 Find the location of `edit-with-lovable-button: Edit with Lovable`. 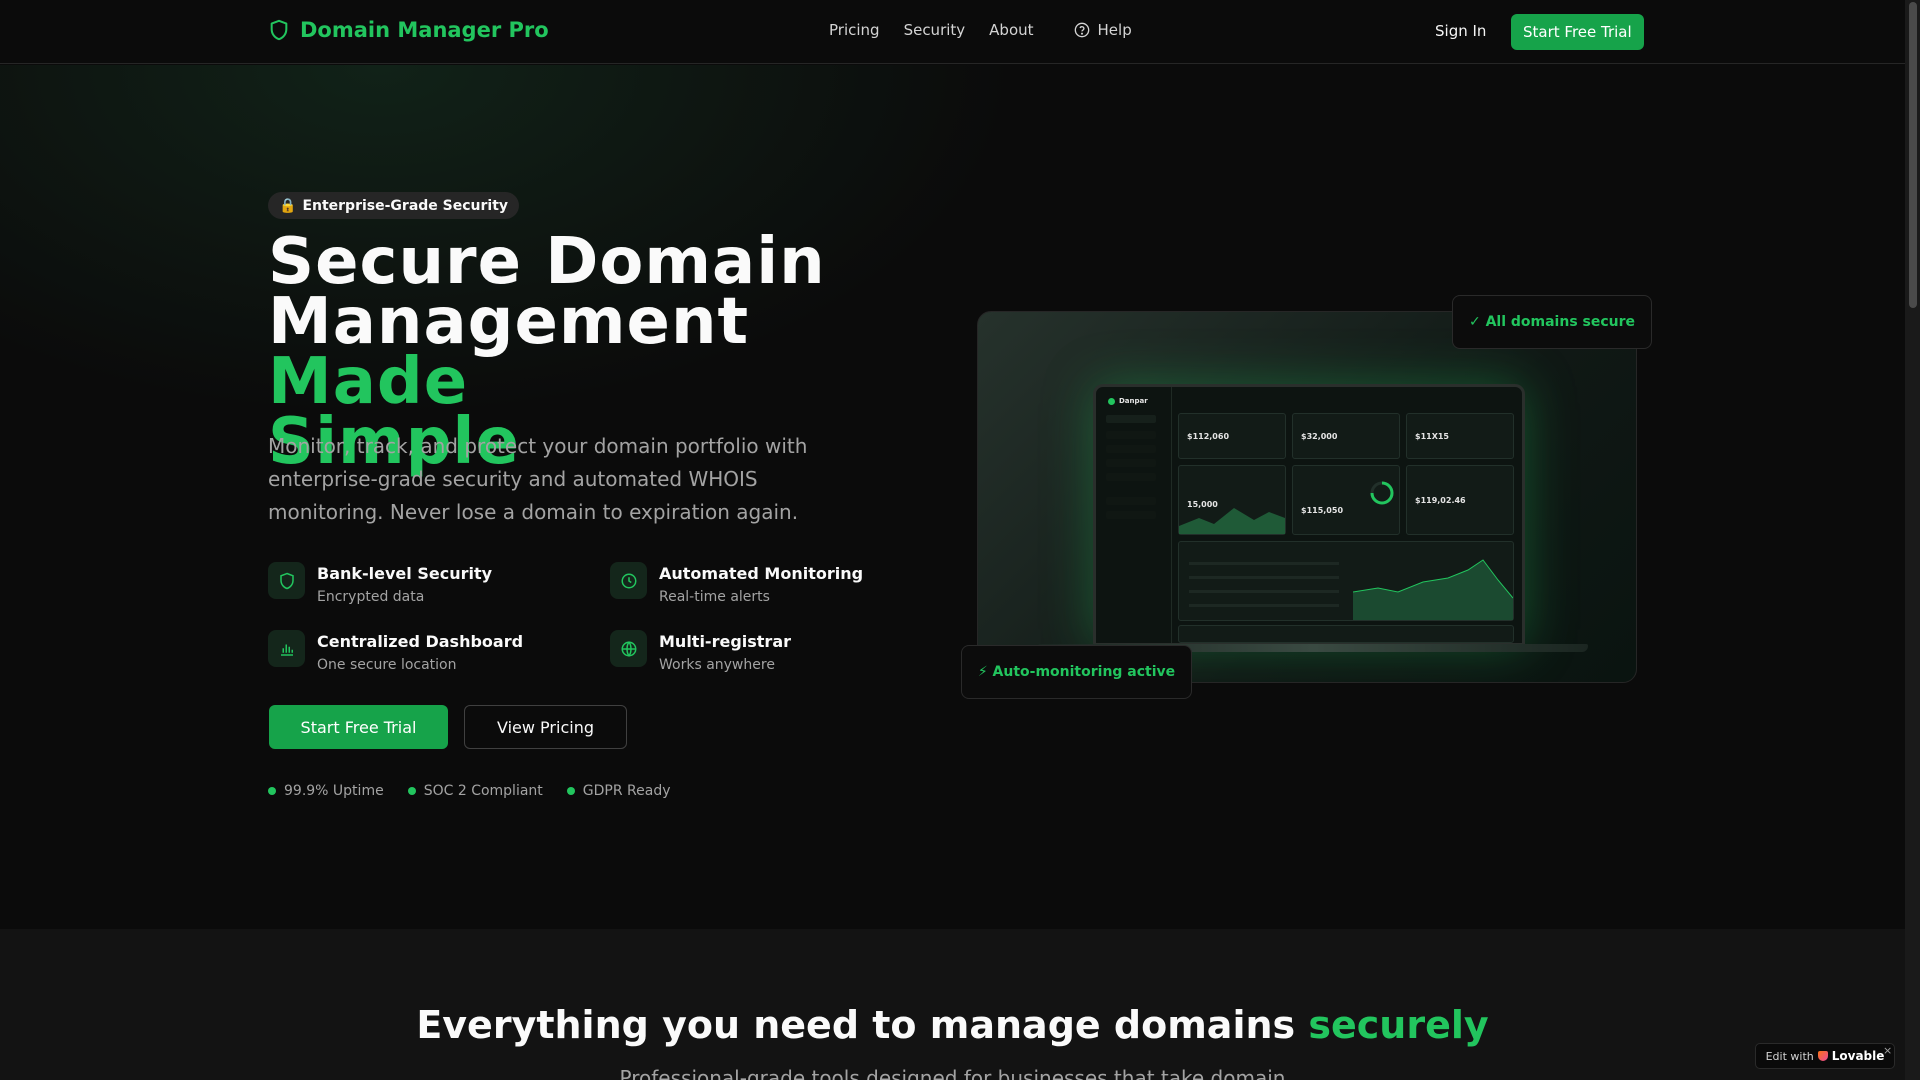

edit-with-lovable-button: Edit with Lovable is located at coordinates (1825, 1056).